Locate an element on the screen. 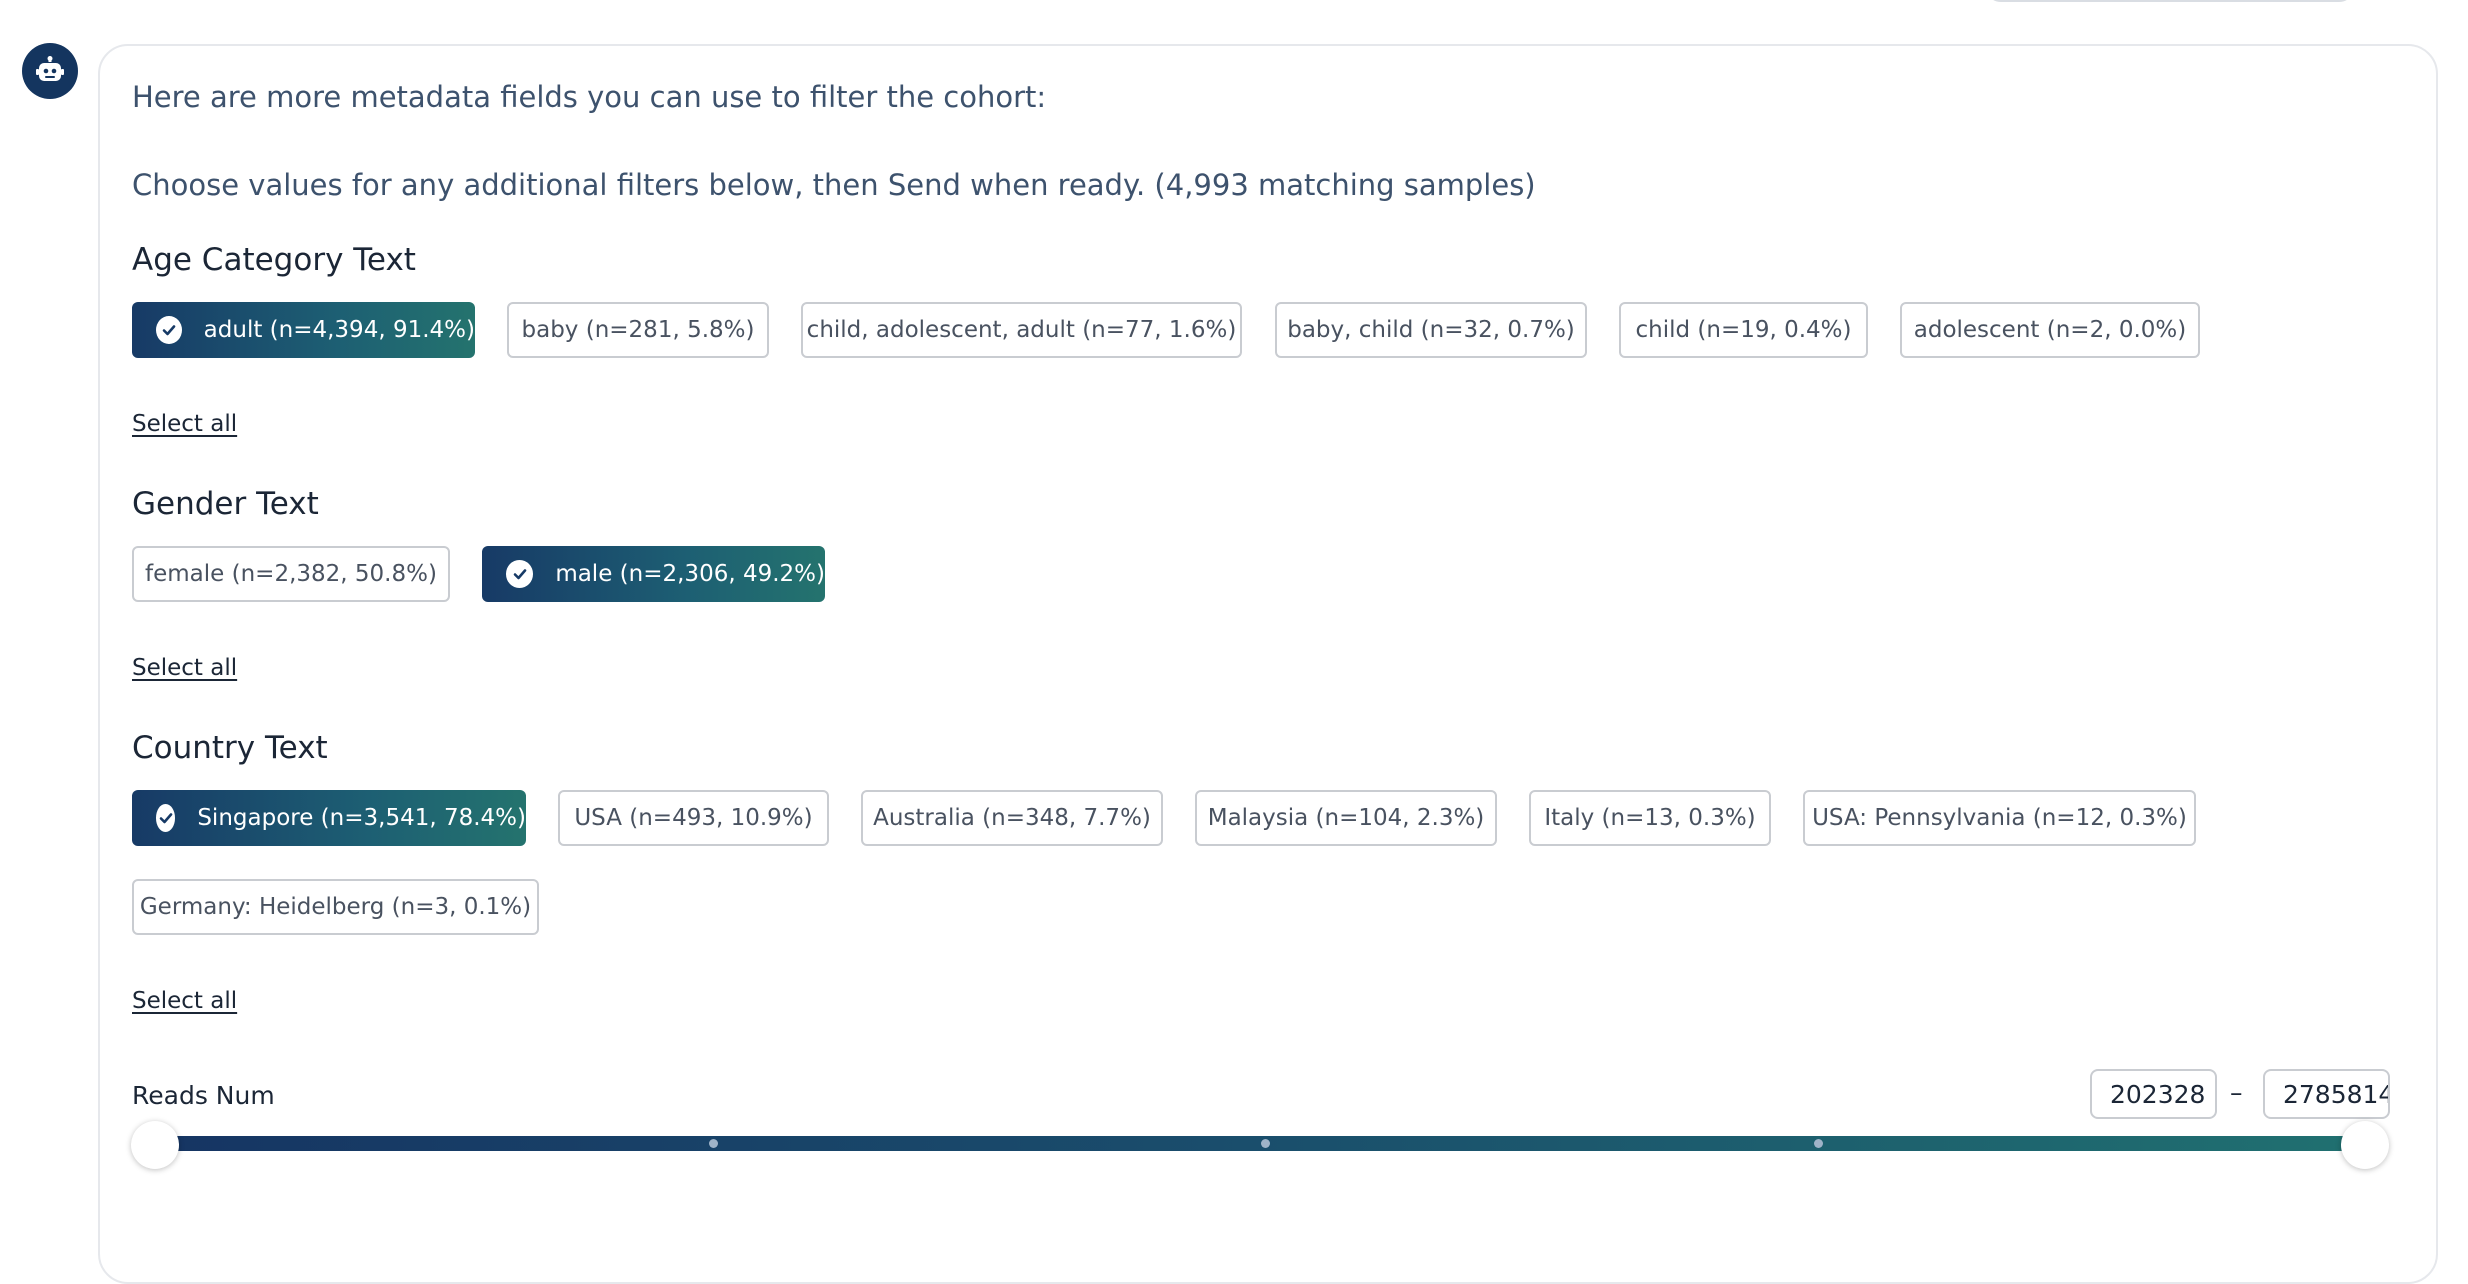 This screenshot has width=2468, height=1284. age-option-child-adolescent-adult: child, adolescent, adult (n=77, 1.6%) is located at coordinates (1021, 330).